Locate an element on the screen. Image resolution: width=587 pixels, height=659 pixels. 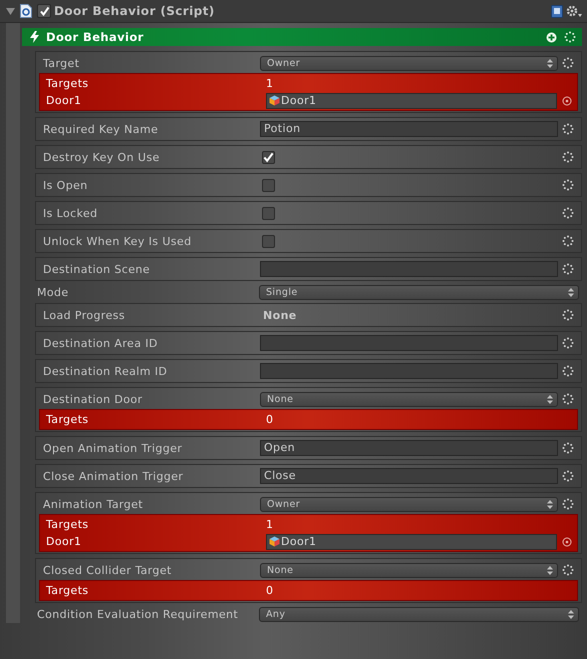
property-label: Open Animation Trigger is located at coordinates (113, 448).